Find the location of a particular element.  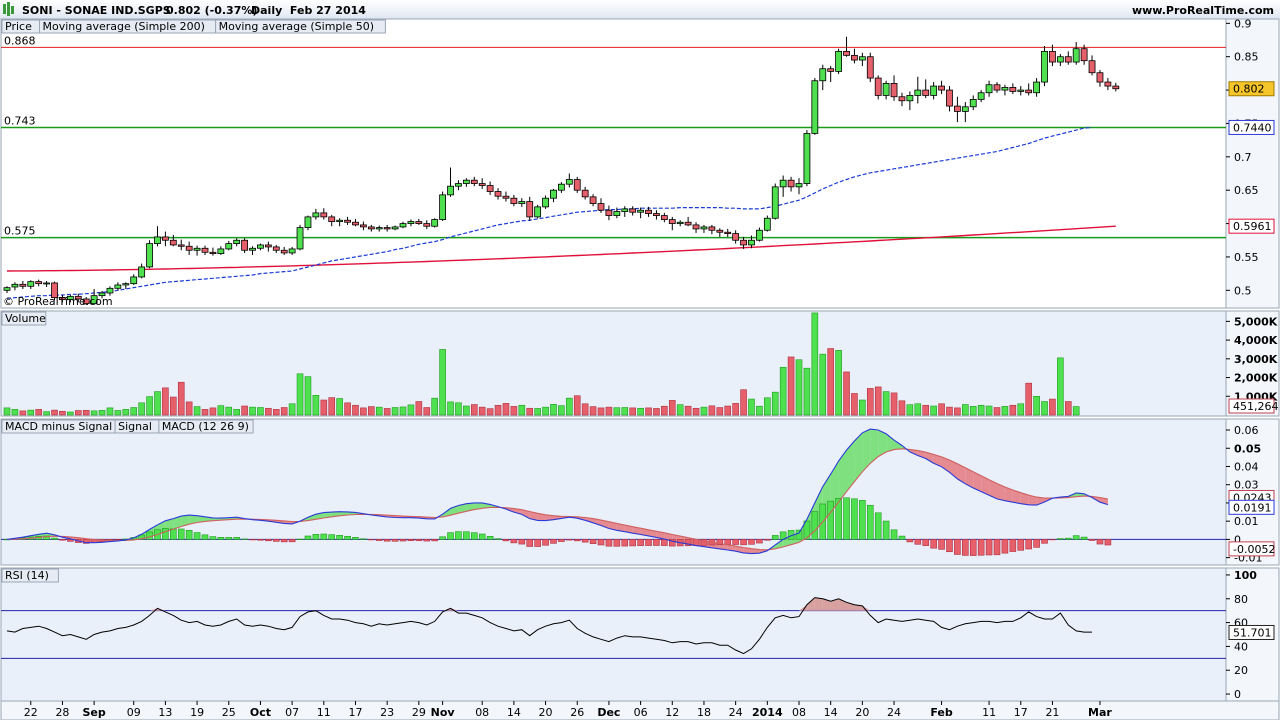

hline-label-1: 0.743 is located at coordinates (20, 120).